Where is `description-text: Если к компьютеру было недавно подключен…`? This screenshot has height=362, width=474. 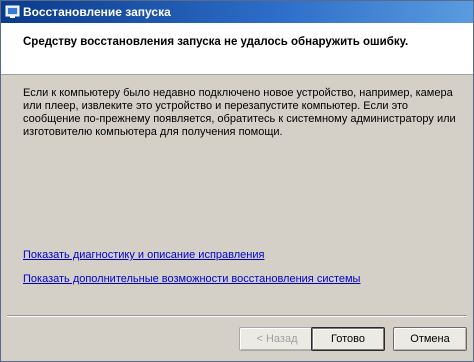 description-text: Если к компьютеру было недавно подключен… is located at coordinates (239, 112).